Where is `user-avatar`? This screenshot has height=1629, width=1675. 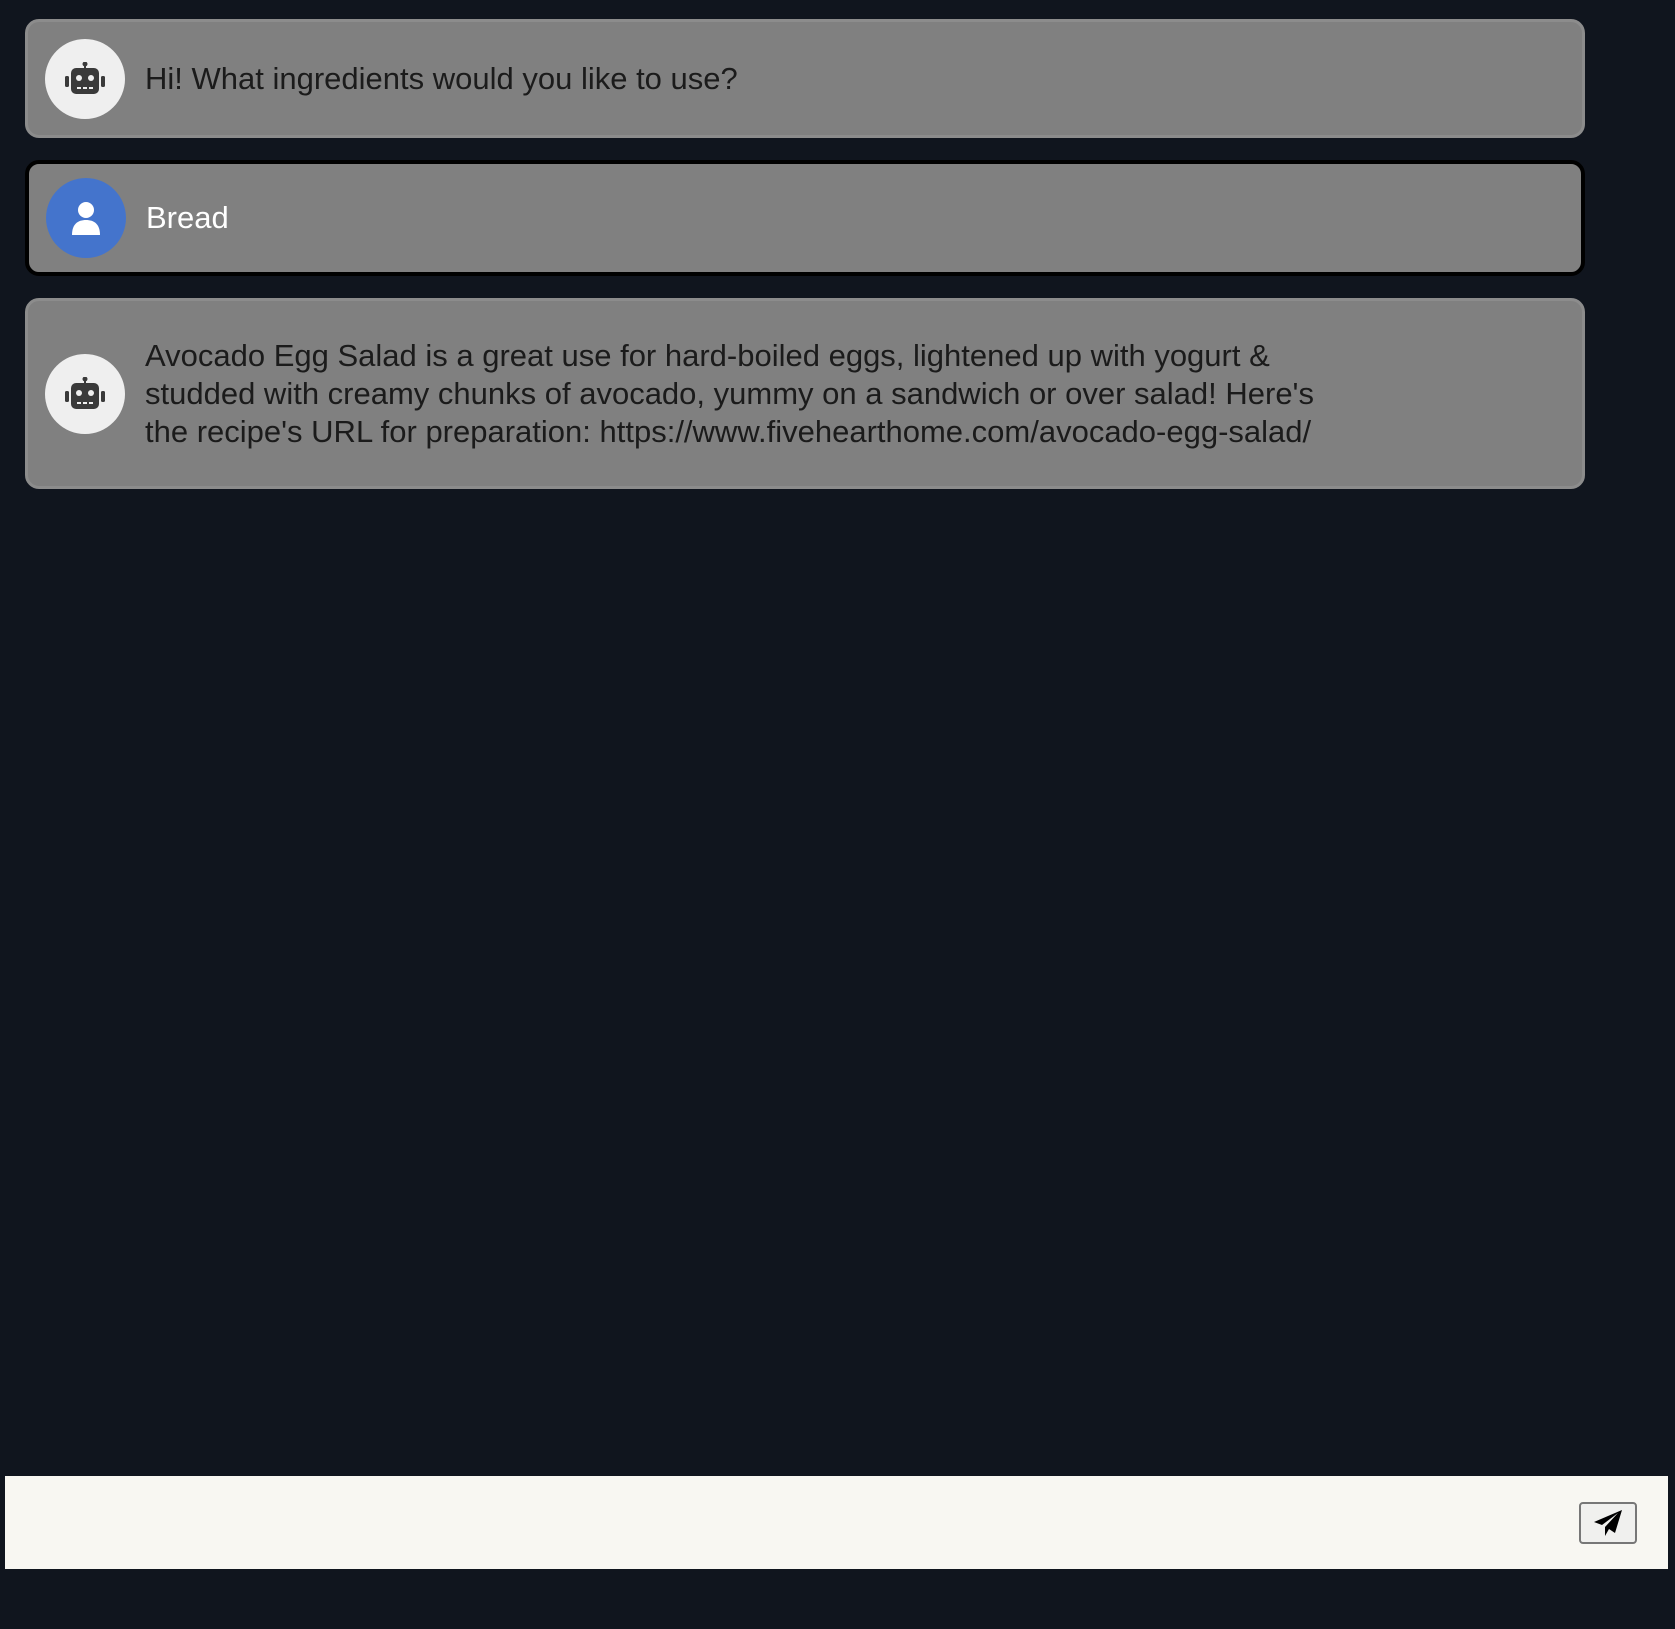 user-avatar is located at coordinates (86, 218).